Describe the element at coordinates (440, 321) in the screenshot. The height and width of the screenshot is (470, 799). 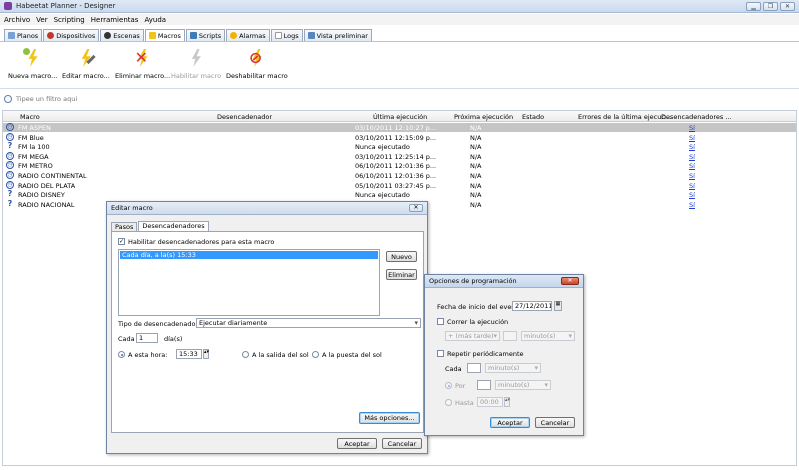
I see `delay-checkbox` at that location.